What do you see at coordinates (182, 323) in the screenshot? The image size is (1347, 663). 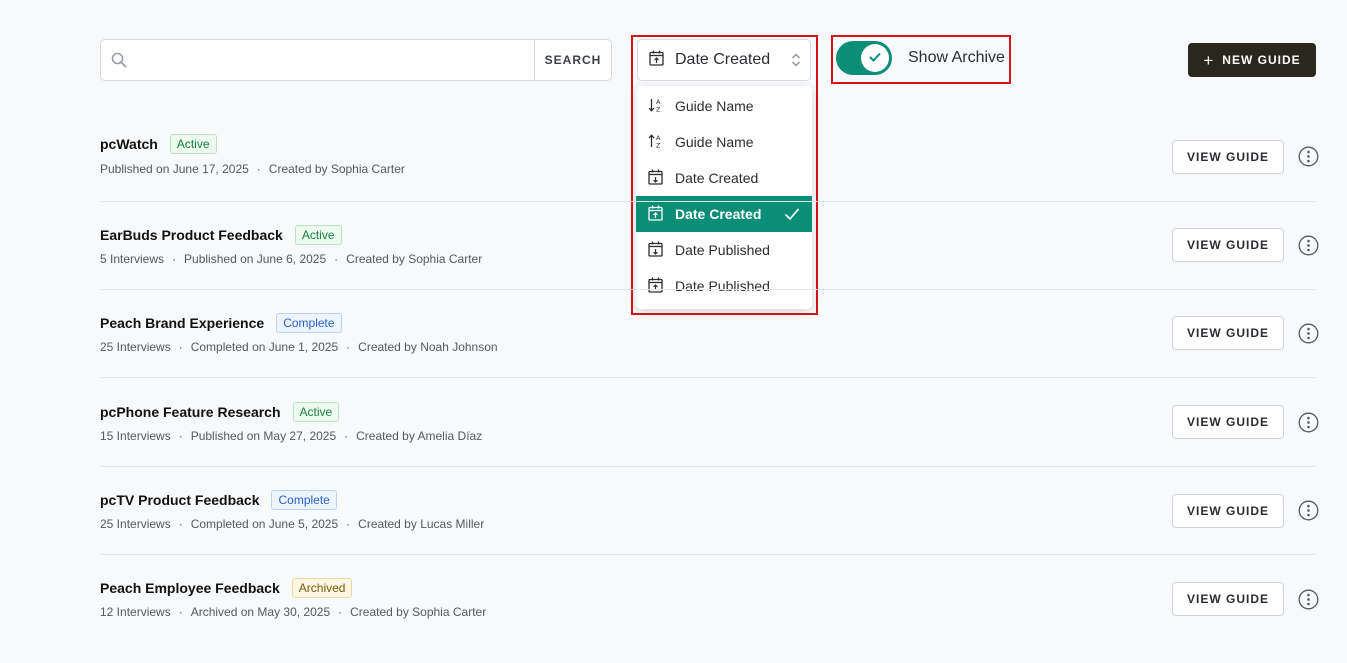 I see `guide-title: Peach Brand Experience` at bounding box center [182, 323].